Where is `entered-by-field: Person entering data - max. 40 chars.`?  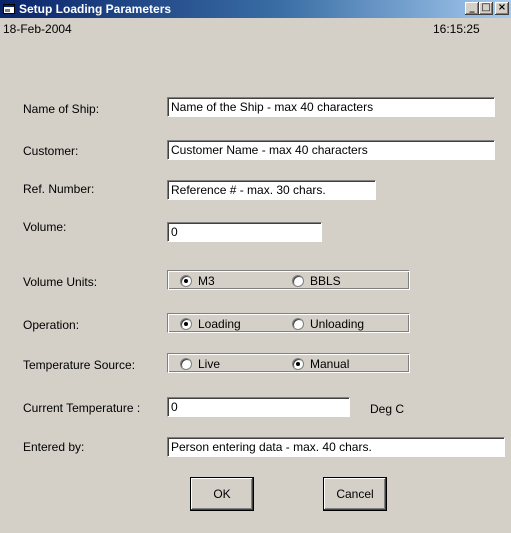
entered-by-field: Person entering data - max. 40 chars. is located at coordinates (336, 447).